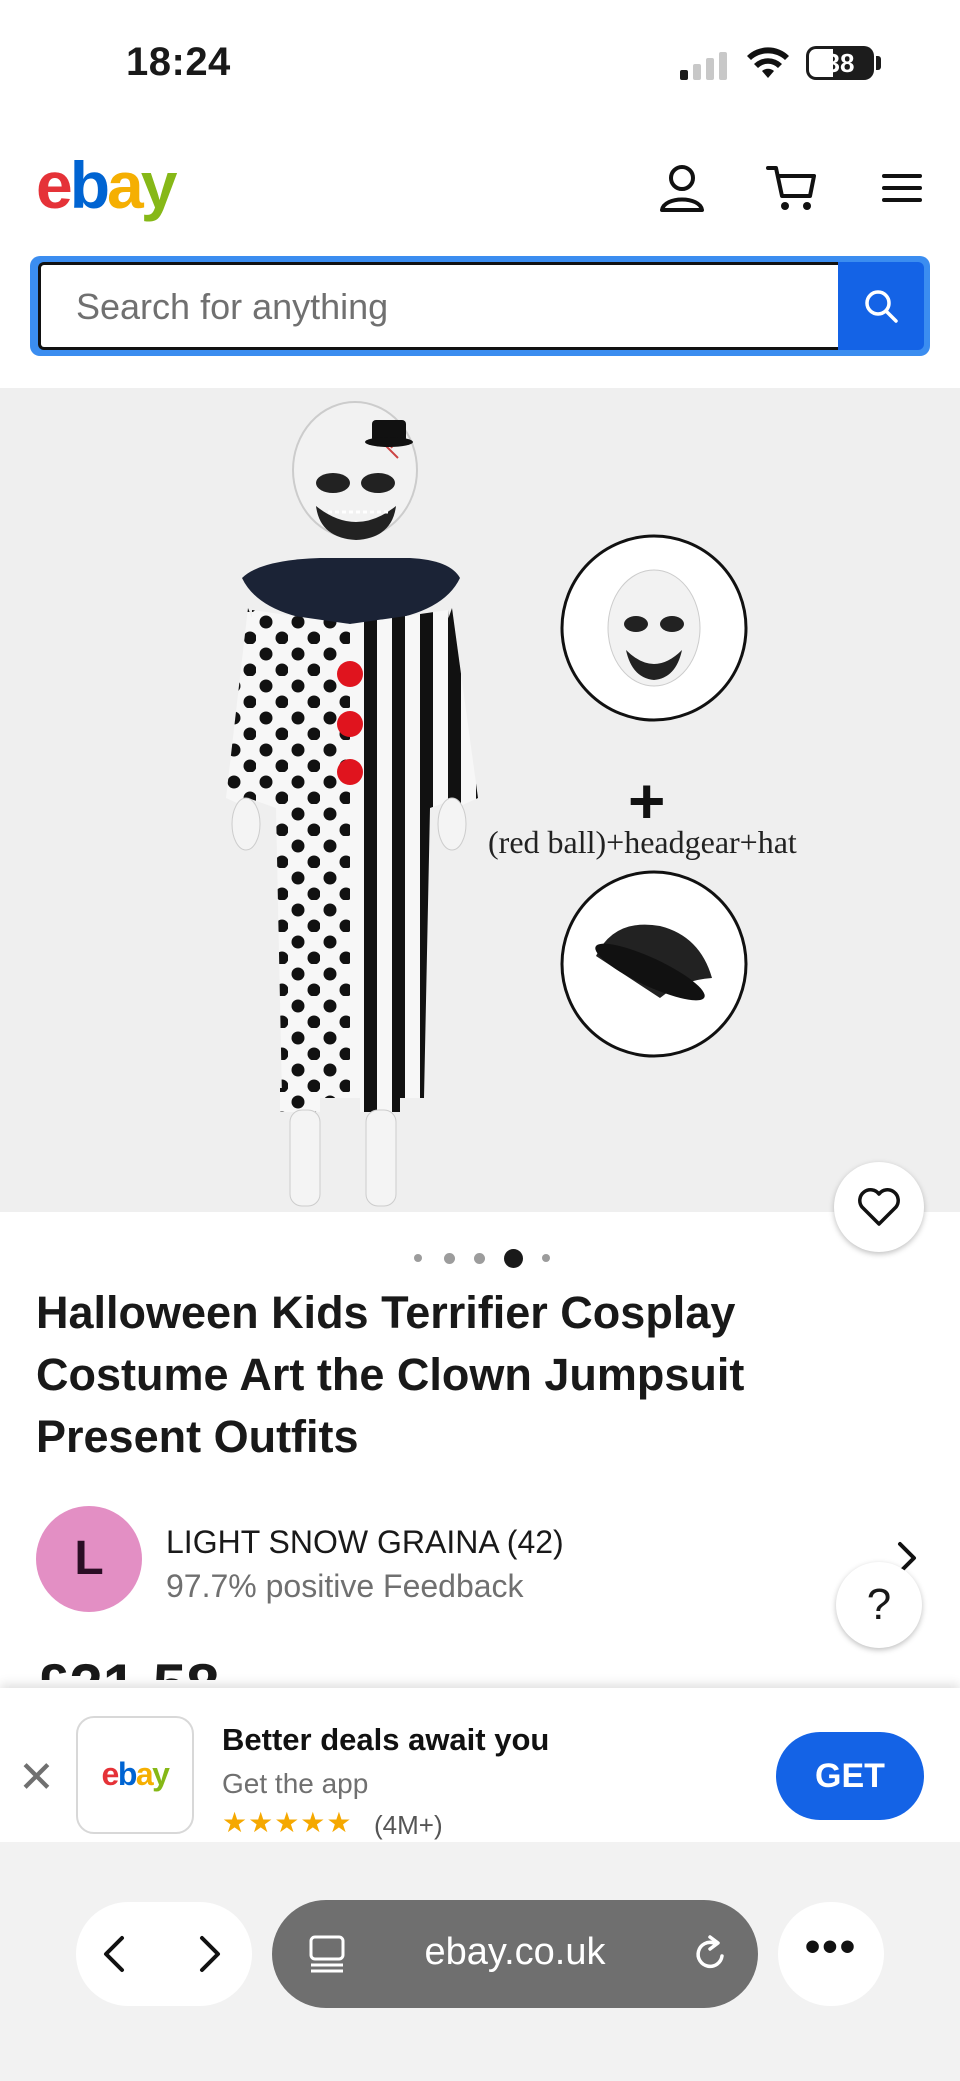 This screenshot has height=2081, width=960. I want to click on url-text: ebay.co.uk, so click(515, 1952).